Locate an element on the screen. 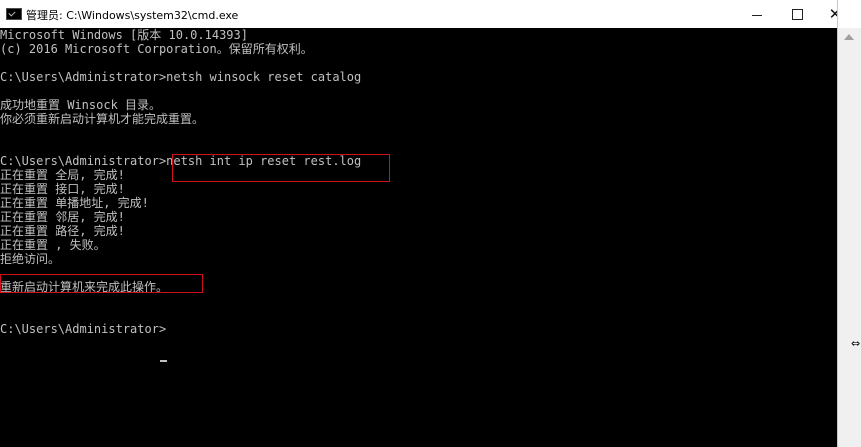 This screenshot has width=861, height=447. minimize-icon is located at coordinates (757, 15).